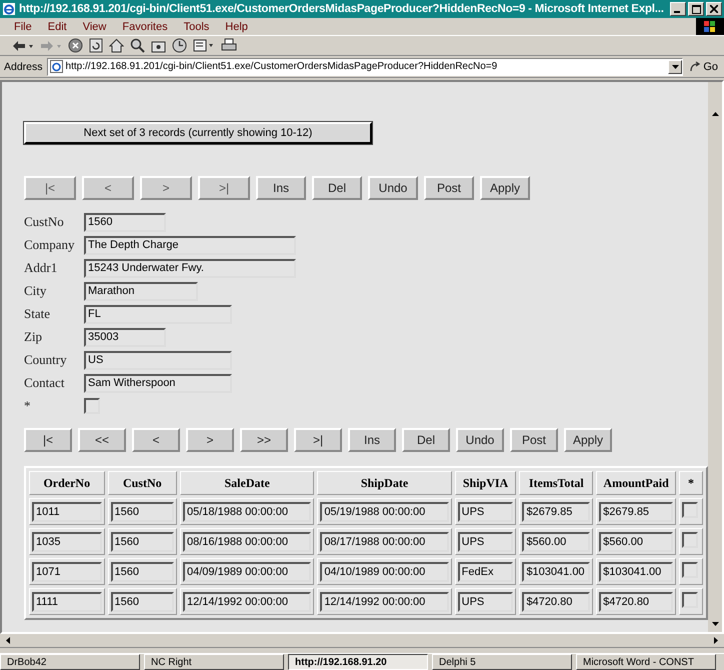 The width and height of the screenshot is (724, 670). Describe the element at coordinates (56, 66) in the screenshot. I see `page-icon` at that location.